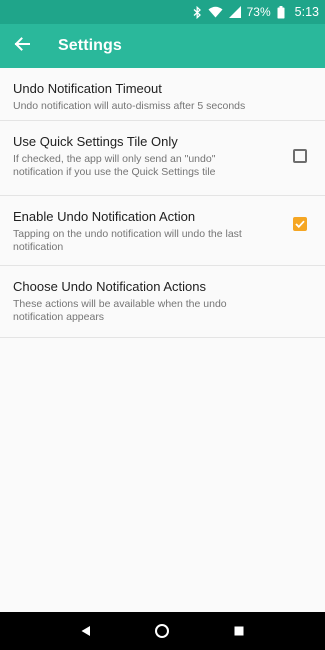  What do you see at coordinates (162, 46) in the screenshot?
I see `app-bar: Settings` at bounding box center [162, 46].